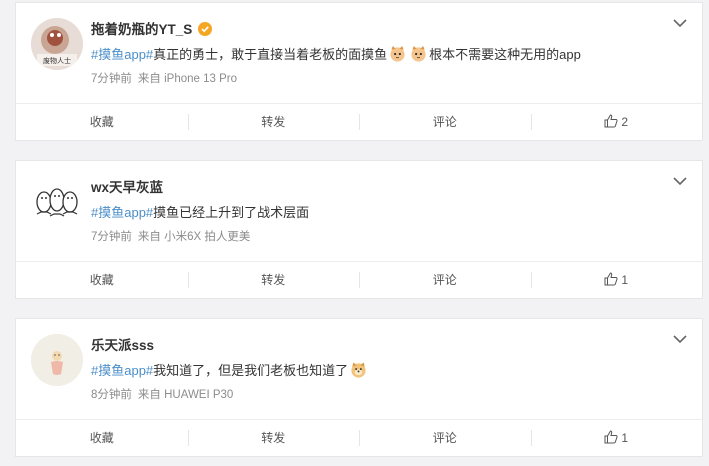  What do you see at coordinates (231, 212) in the screenshot?
I see `comment-body: 摸鱼已经上升到了战术层面` at bounding box center [231, 212].